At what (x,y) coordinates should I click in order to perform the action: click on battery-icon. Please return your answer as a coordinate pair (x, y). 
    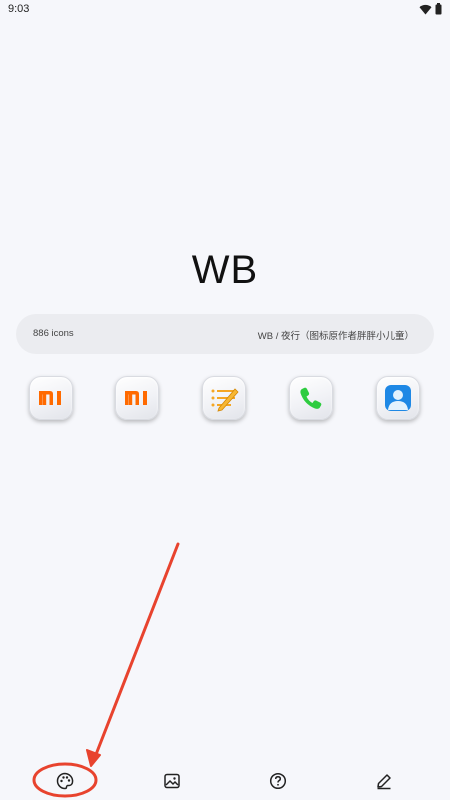
    Looking at the image, I should click on (438, 9).